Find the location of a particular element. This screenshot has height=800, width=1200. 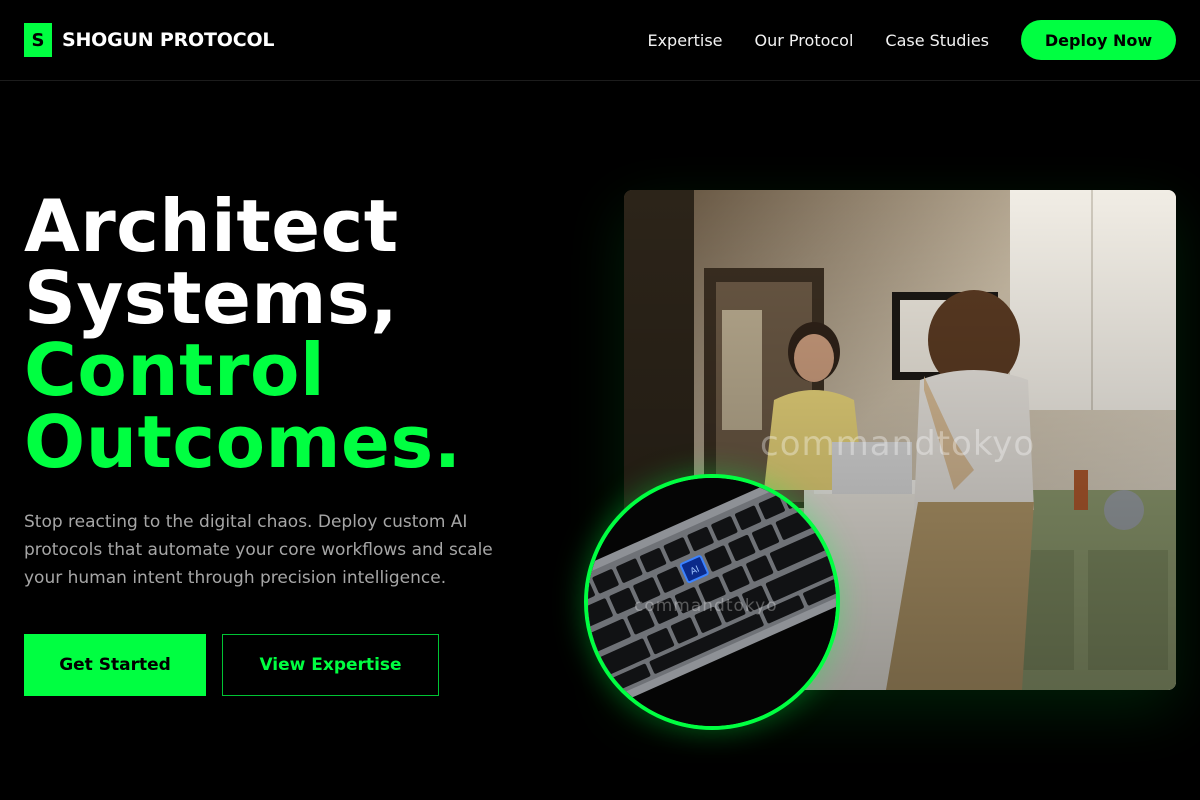

view-expertise-button: View Expertise is located at coordinates (330, 665).